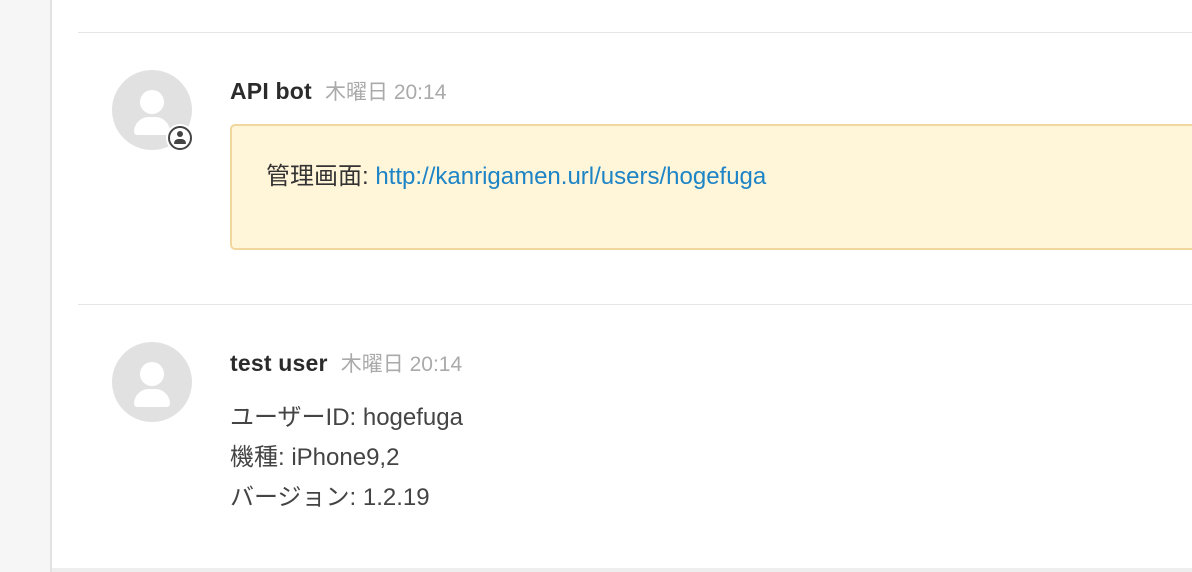 This screenshot has height=572, width=1192. What do you see at coordinates (271, 91) in the screenshot?
I see `message-author: API bot` at bounding box center [271, 91].